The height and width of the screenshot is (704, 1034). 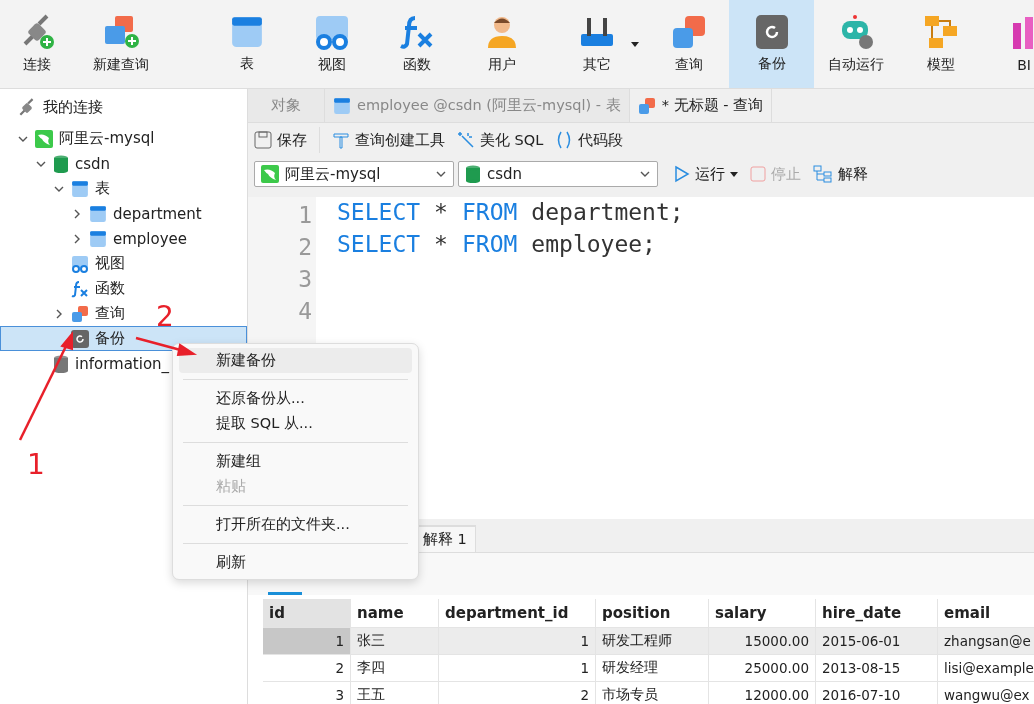 I want to click on table-cell: 2015-06-01, so click(x=877, y=641).